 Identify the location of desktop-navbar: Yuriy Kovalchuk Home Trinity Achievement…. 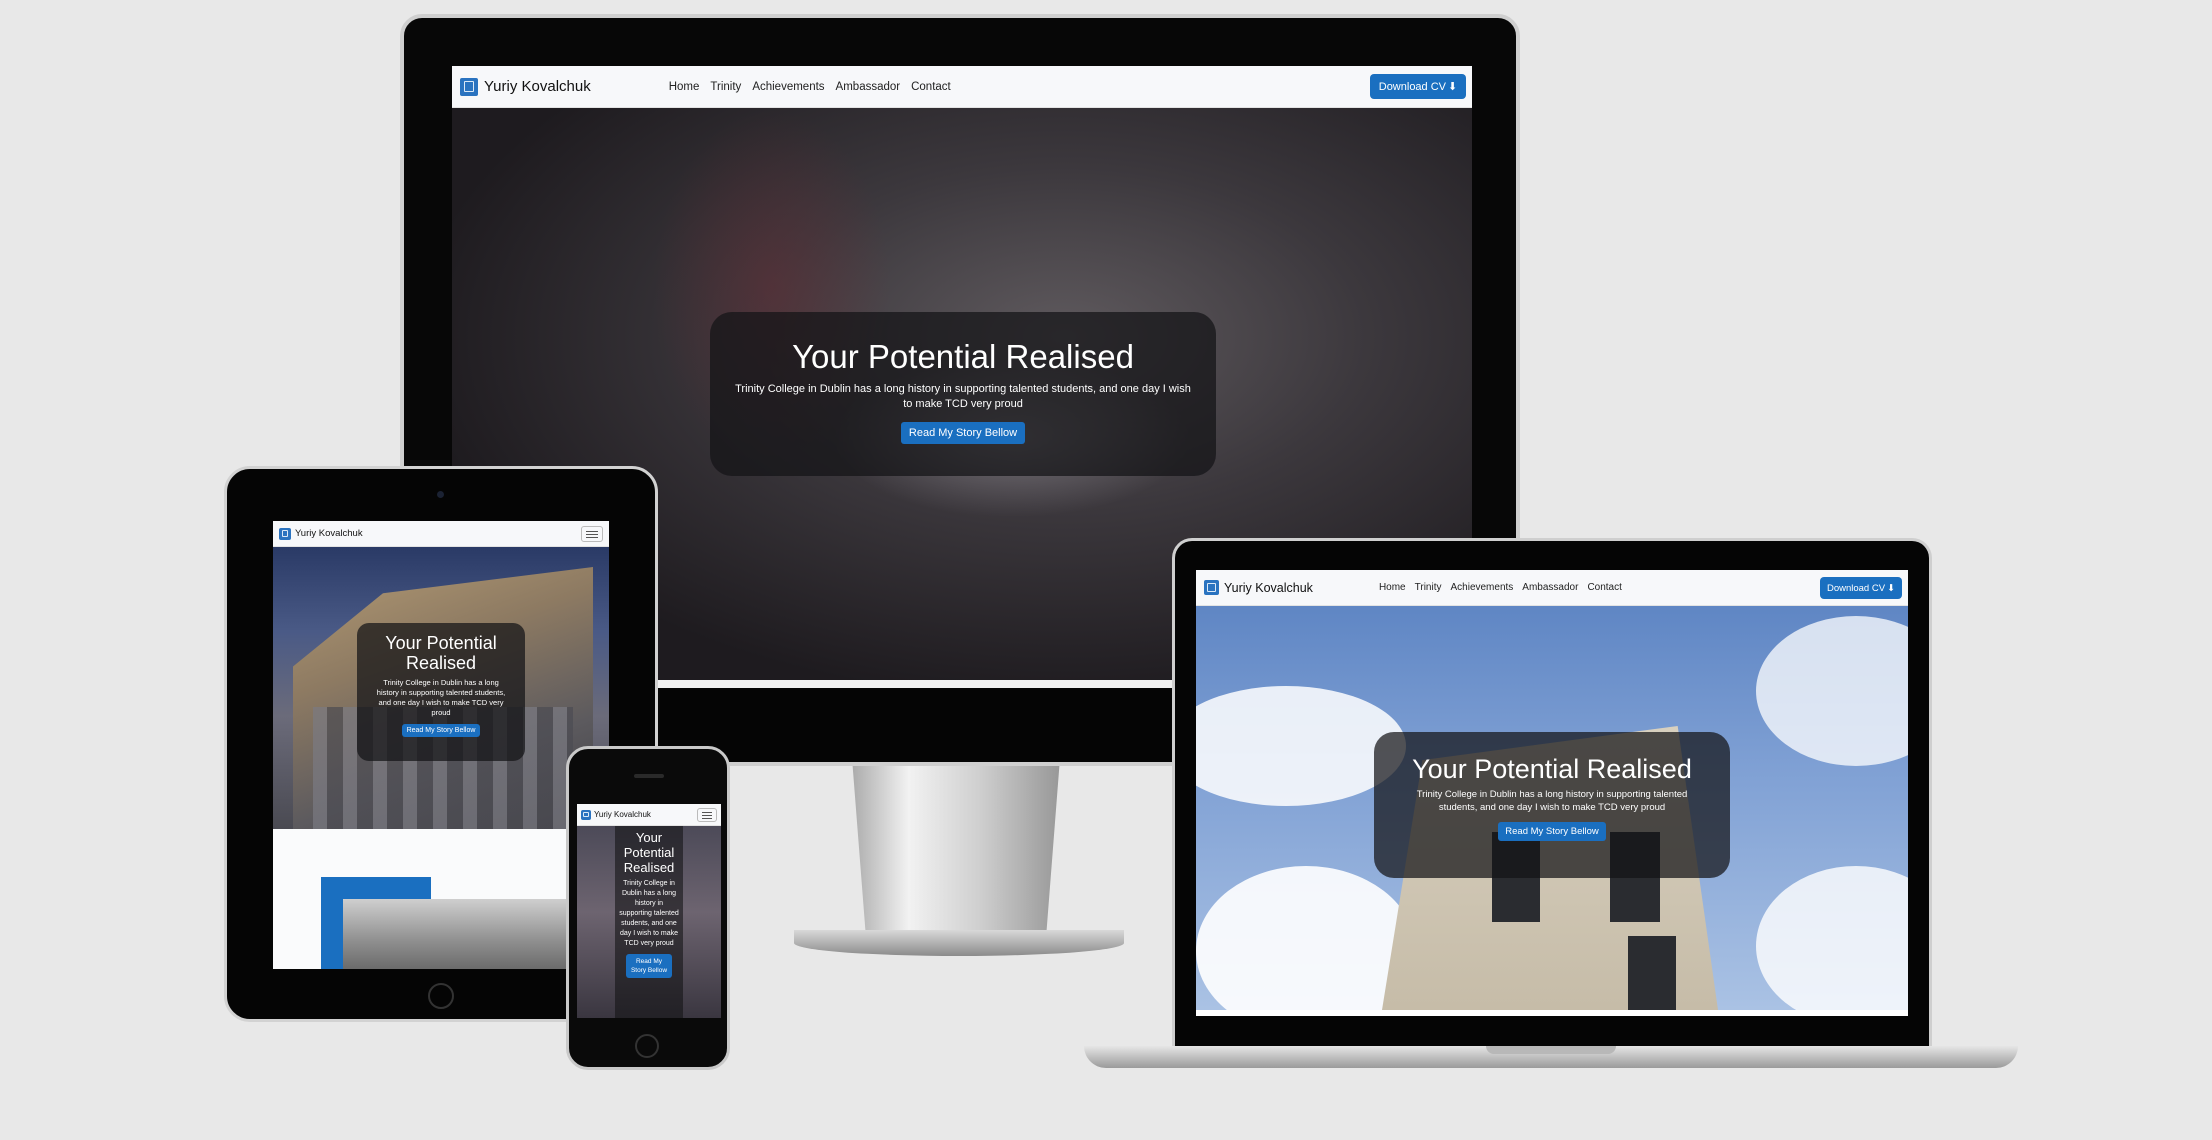
(962, 87).